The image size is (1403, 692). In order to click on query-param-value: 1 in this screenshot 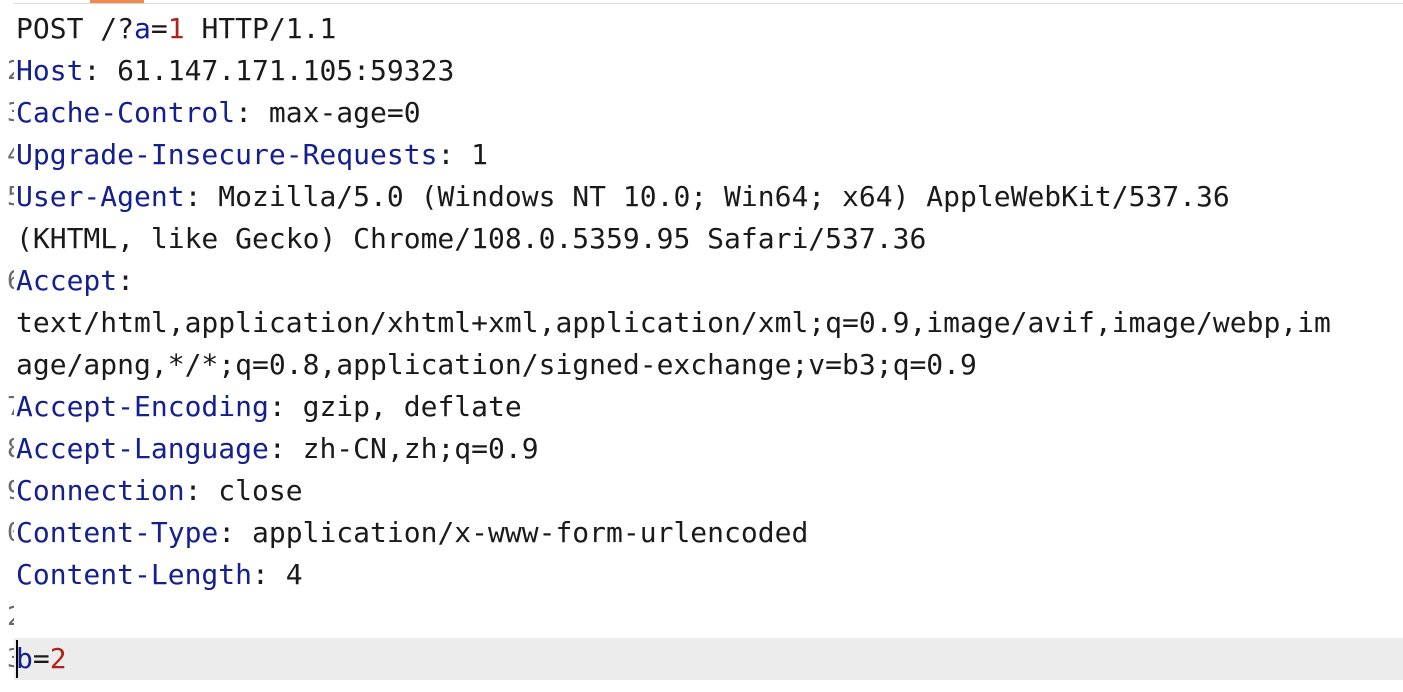, I will do `click(176, 28)`.